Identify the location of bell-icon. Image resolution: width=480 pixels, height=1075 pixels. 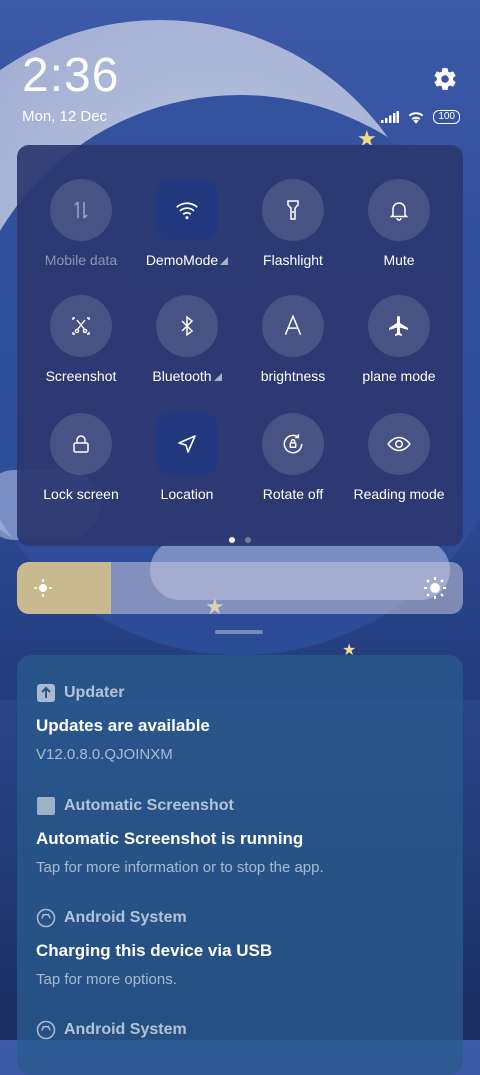
(399, 210).